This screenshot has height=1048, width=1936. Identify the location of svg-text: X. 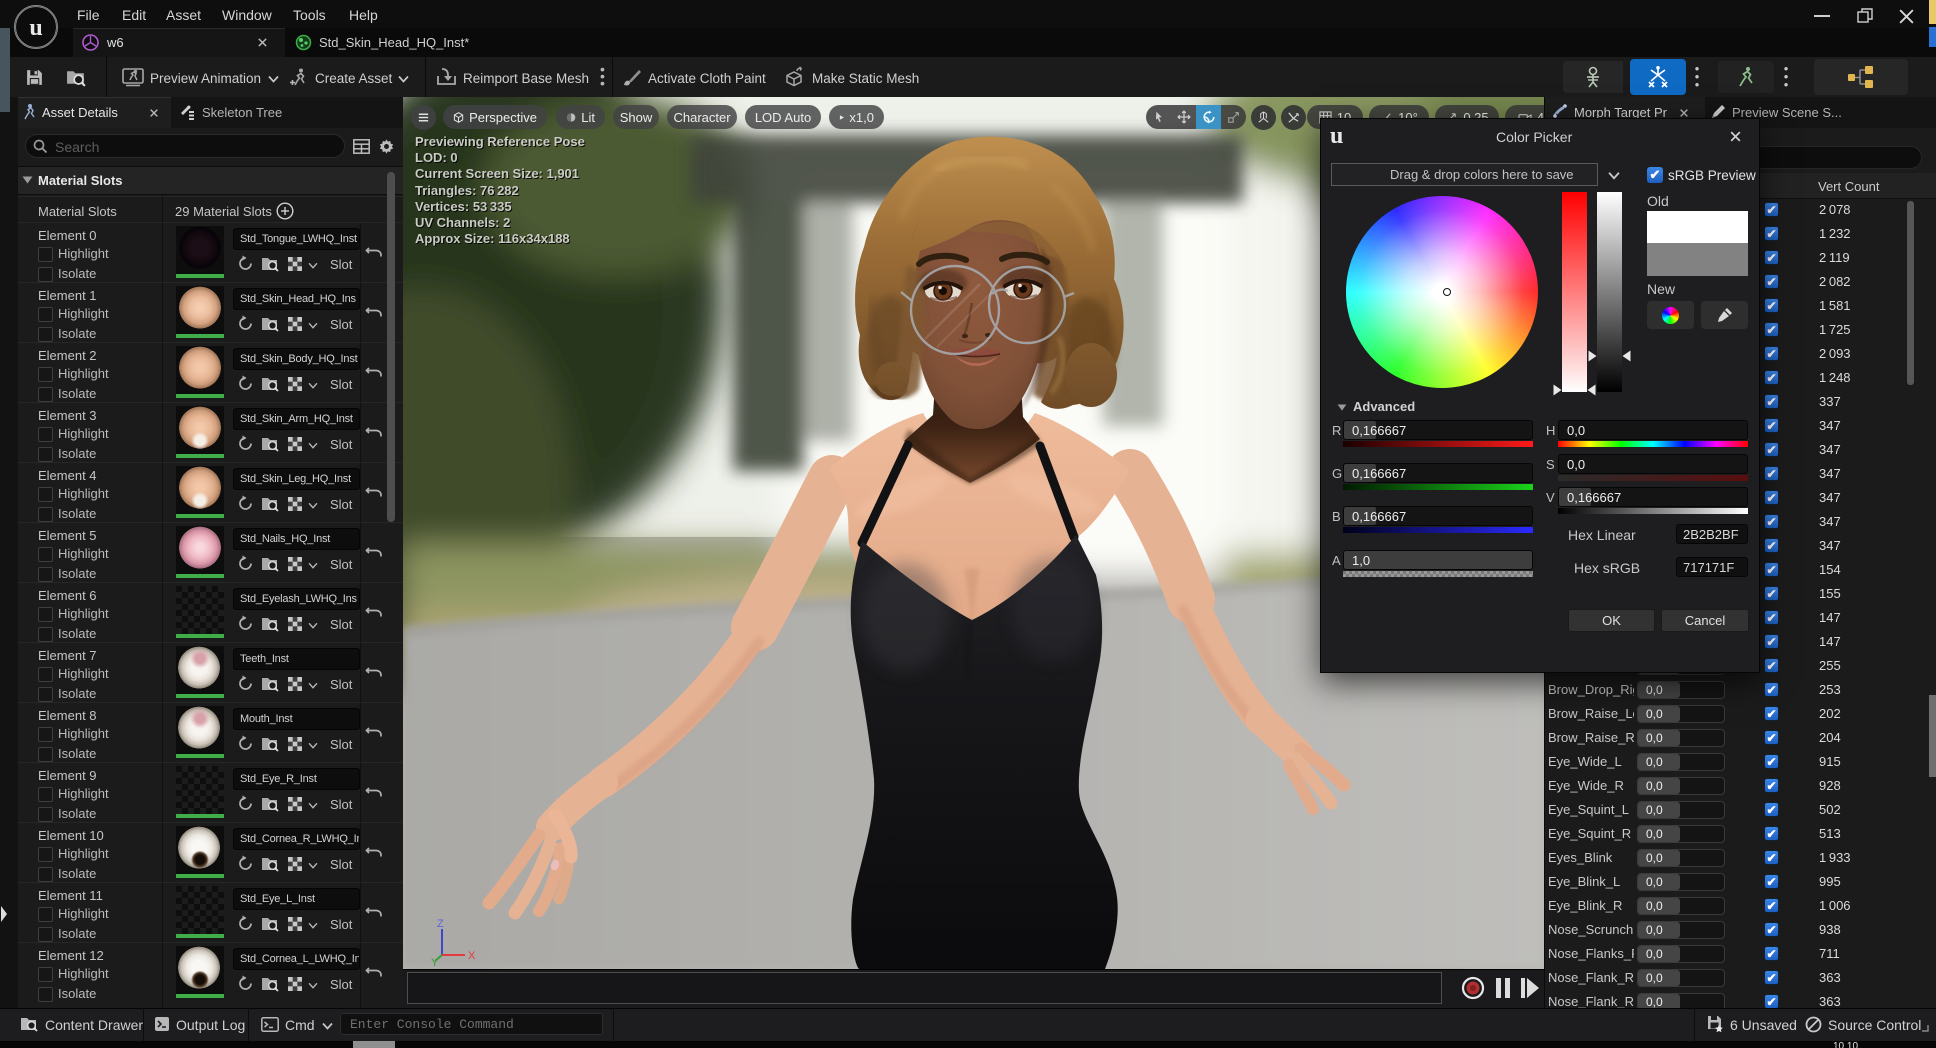
(472, 956).